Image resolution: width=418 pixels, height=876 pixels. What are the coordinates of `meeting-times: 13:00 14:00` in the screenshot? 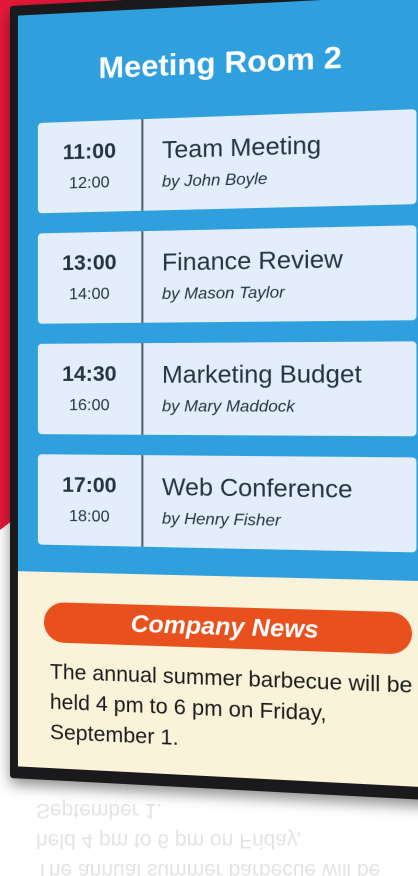 It's located at (90, 277).